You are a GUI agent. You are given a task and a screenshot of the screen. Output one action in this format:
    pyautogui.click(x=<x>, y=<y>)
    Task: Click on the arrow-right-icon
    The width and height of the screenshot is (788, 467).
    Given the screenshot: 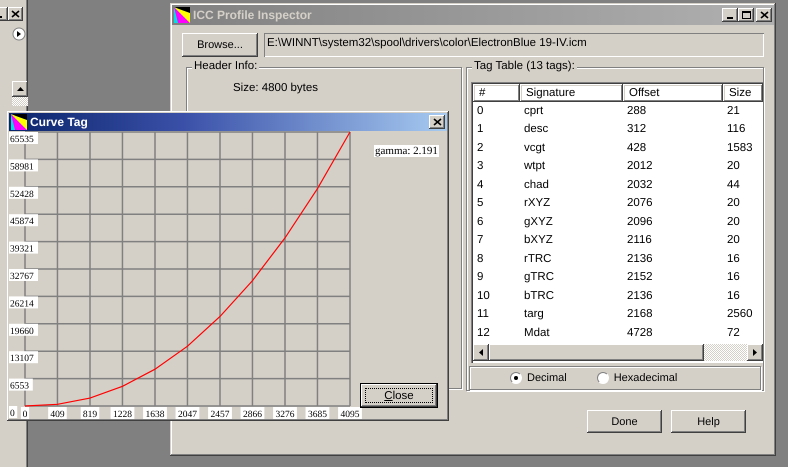 What is the action you would take?
    pyautogui.click(x=755, y=352)
    